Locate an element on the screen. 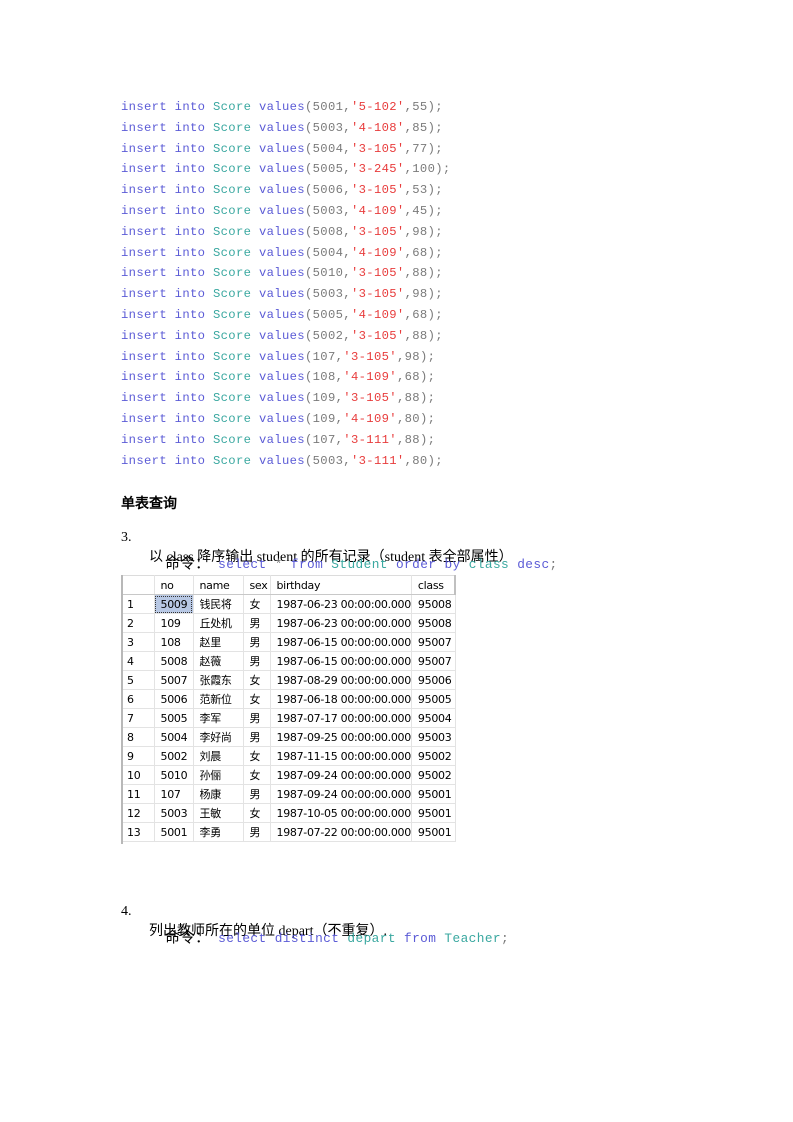  cell-name: 李好尚 is located at coordinates (218, 737).